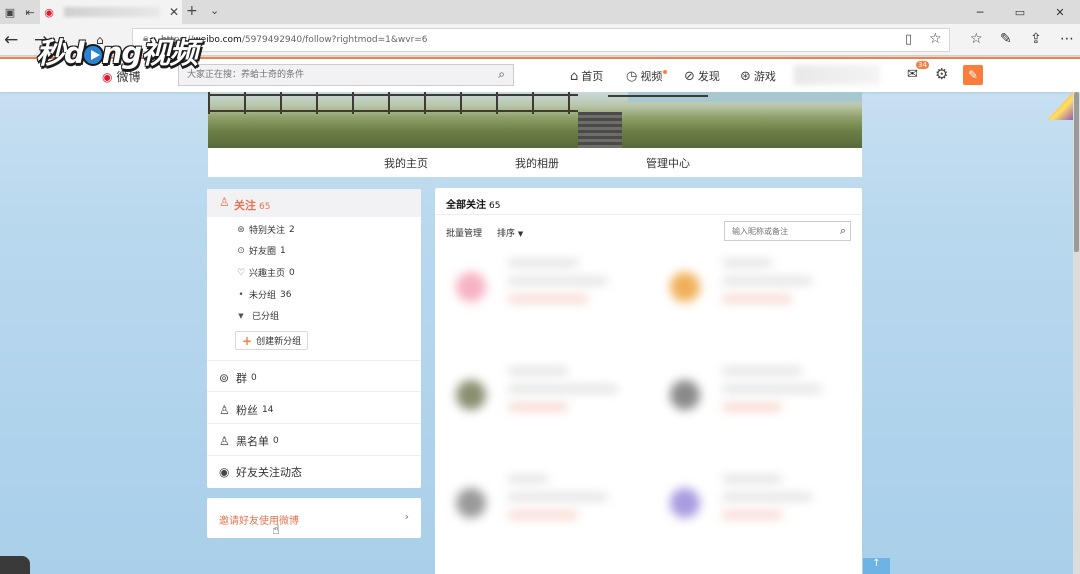 The height and width of the screenshot is (574, 1080). I want to click on profile-cover-image, so click(535, 120).